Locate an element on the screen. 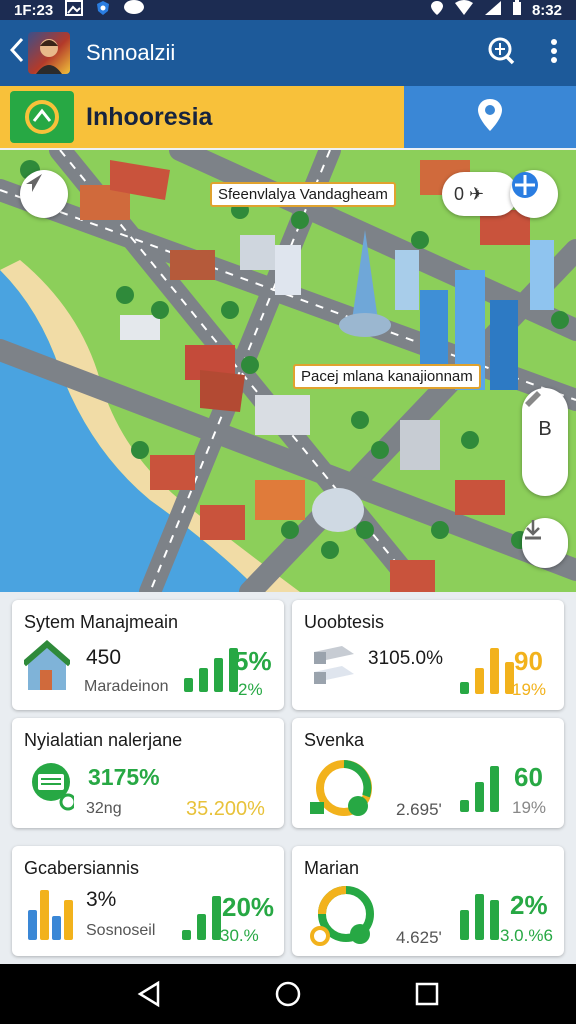 This screenshot has height=1024, width=576. search-icon is located at coordinates (501, 53).